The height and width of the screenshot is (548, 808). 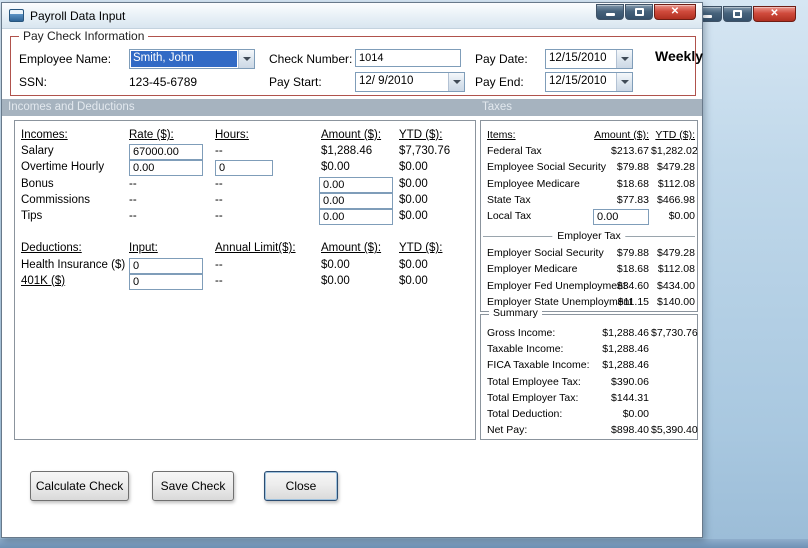 What do you see at coordinates (166, 168) in the screenshot?
I see `overtime-rate-input` at bounding box center [166, 168].